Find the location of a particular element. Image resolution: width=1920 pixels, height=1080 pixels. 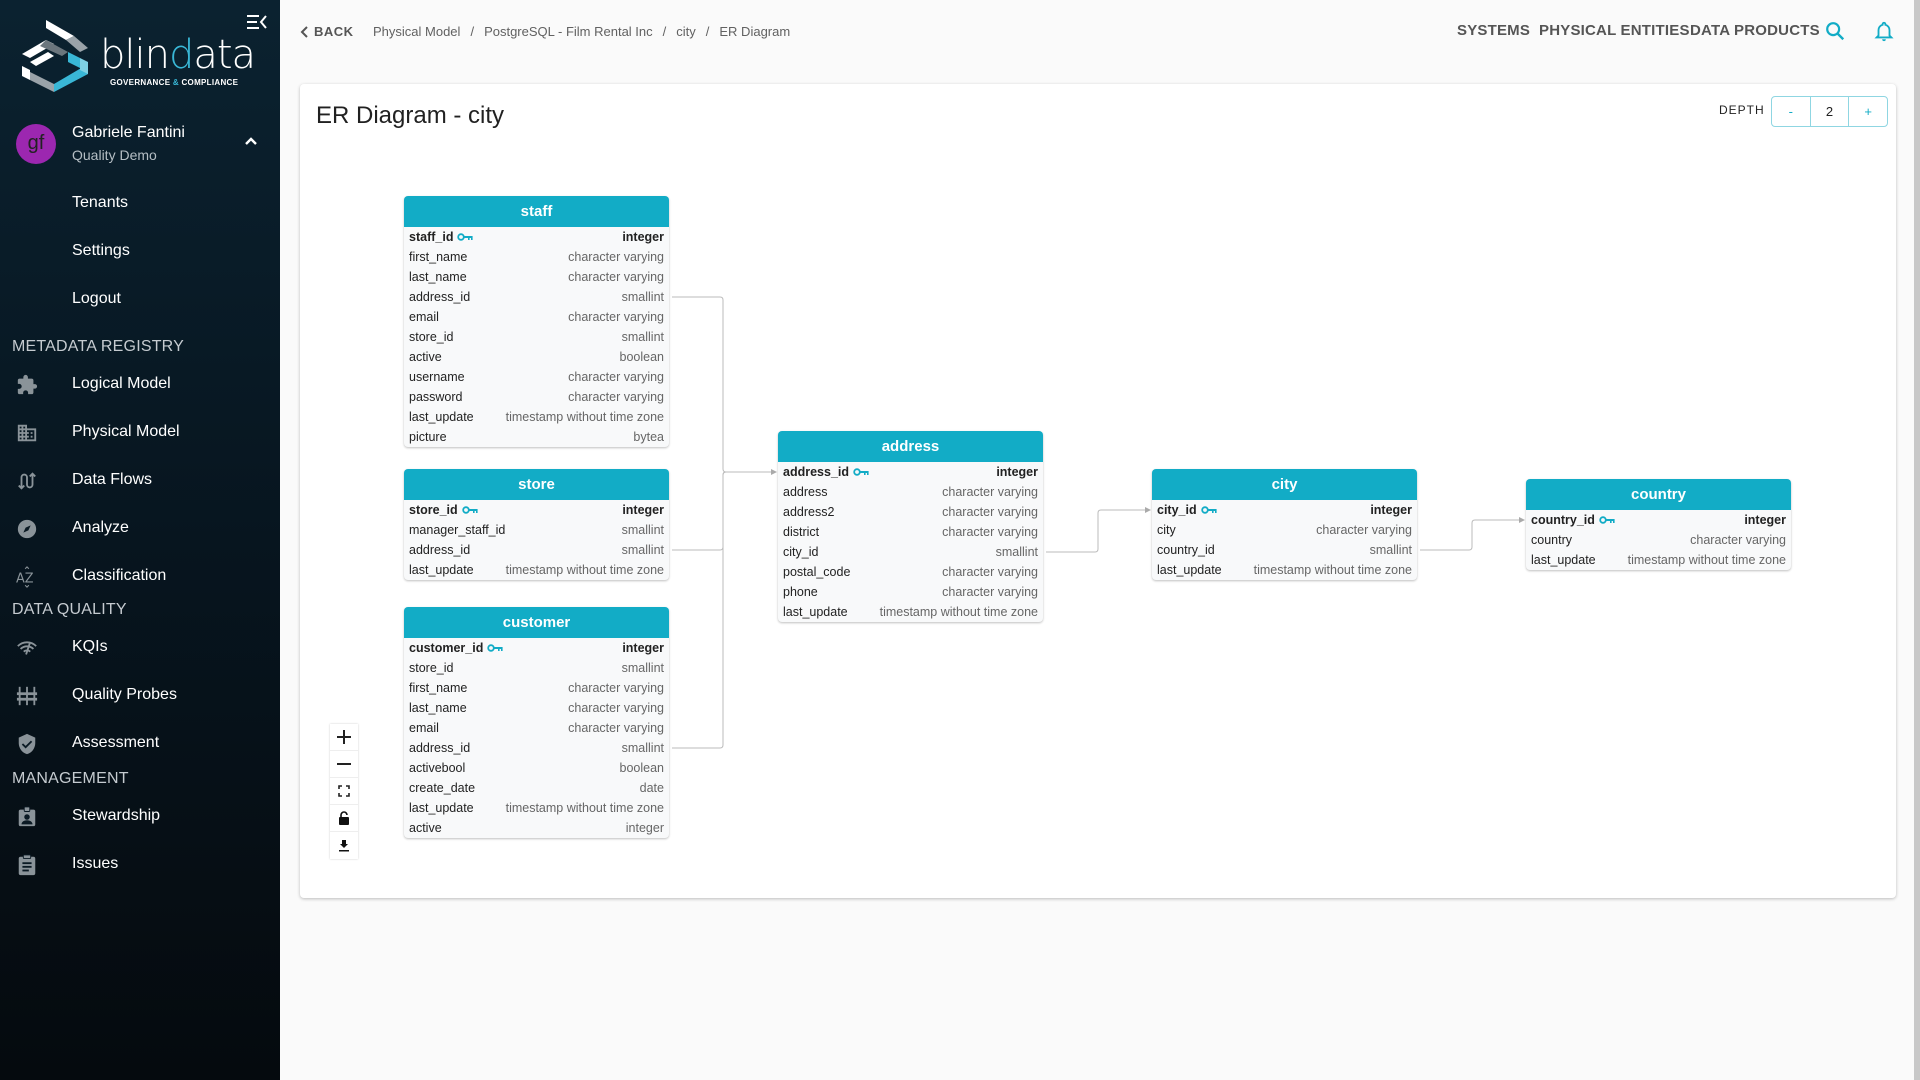

download-icon is located at coordinates (344, 845).